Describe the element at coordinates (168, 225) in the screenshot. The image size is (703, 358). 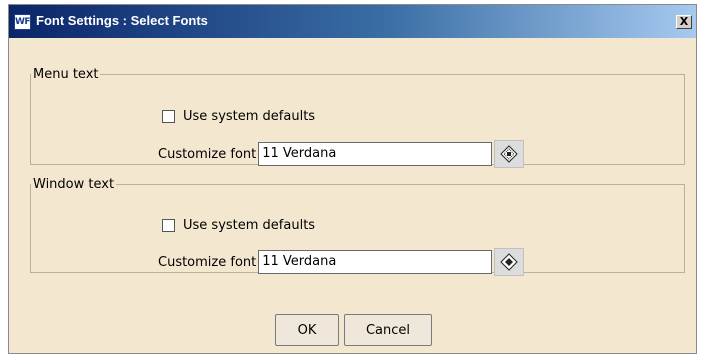
I see `window-use-system-defaults-checkbox` at that location.